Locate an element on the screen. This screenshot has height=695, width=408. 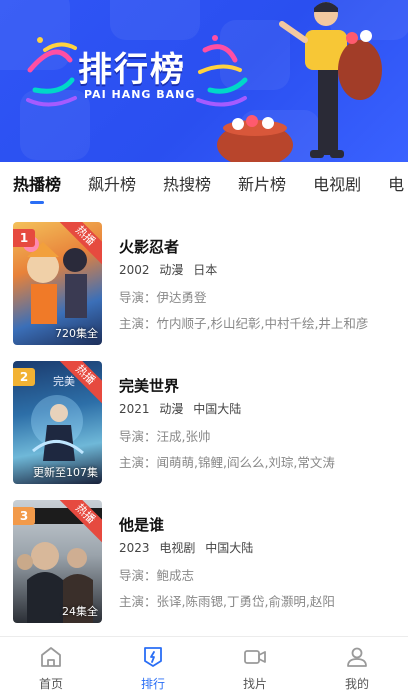
nav-item-find: 找片 is located at coordinates (255, 666).